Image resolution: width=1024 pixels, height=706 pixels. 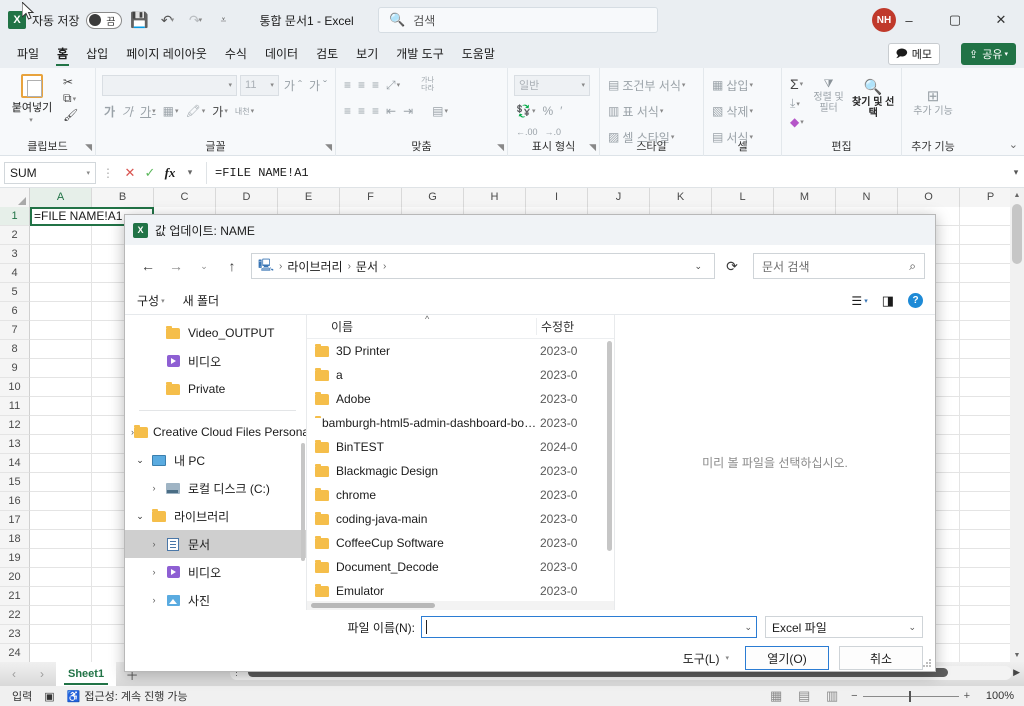 What do you see at coordinates (420, 54) in the screenshot?
I see `tab-developer: 개발 도구` at bounding box center [420, 54].